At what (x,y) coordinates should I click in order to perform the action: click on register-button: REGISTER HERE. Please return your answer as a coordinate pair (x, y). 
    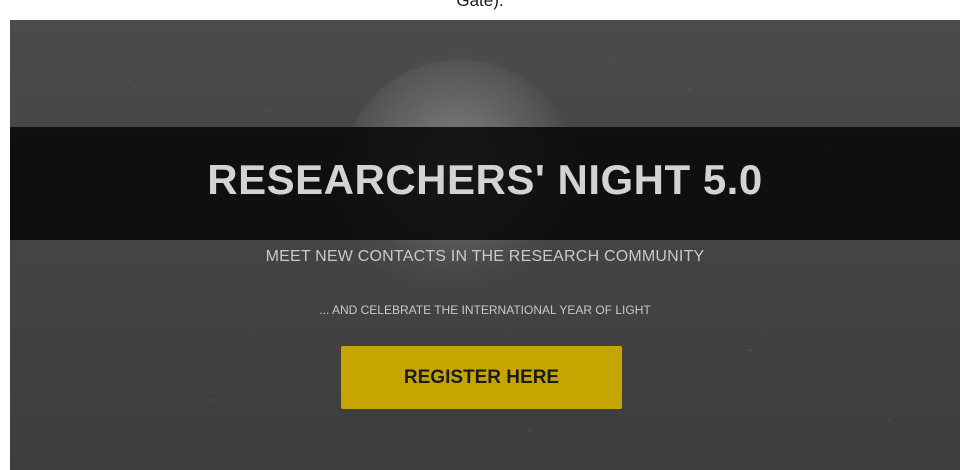
    Looking at the image, I should click on (481, 377).